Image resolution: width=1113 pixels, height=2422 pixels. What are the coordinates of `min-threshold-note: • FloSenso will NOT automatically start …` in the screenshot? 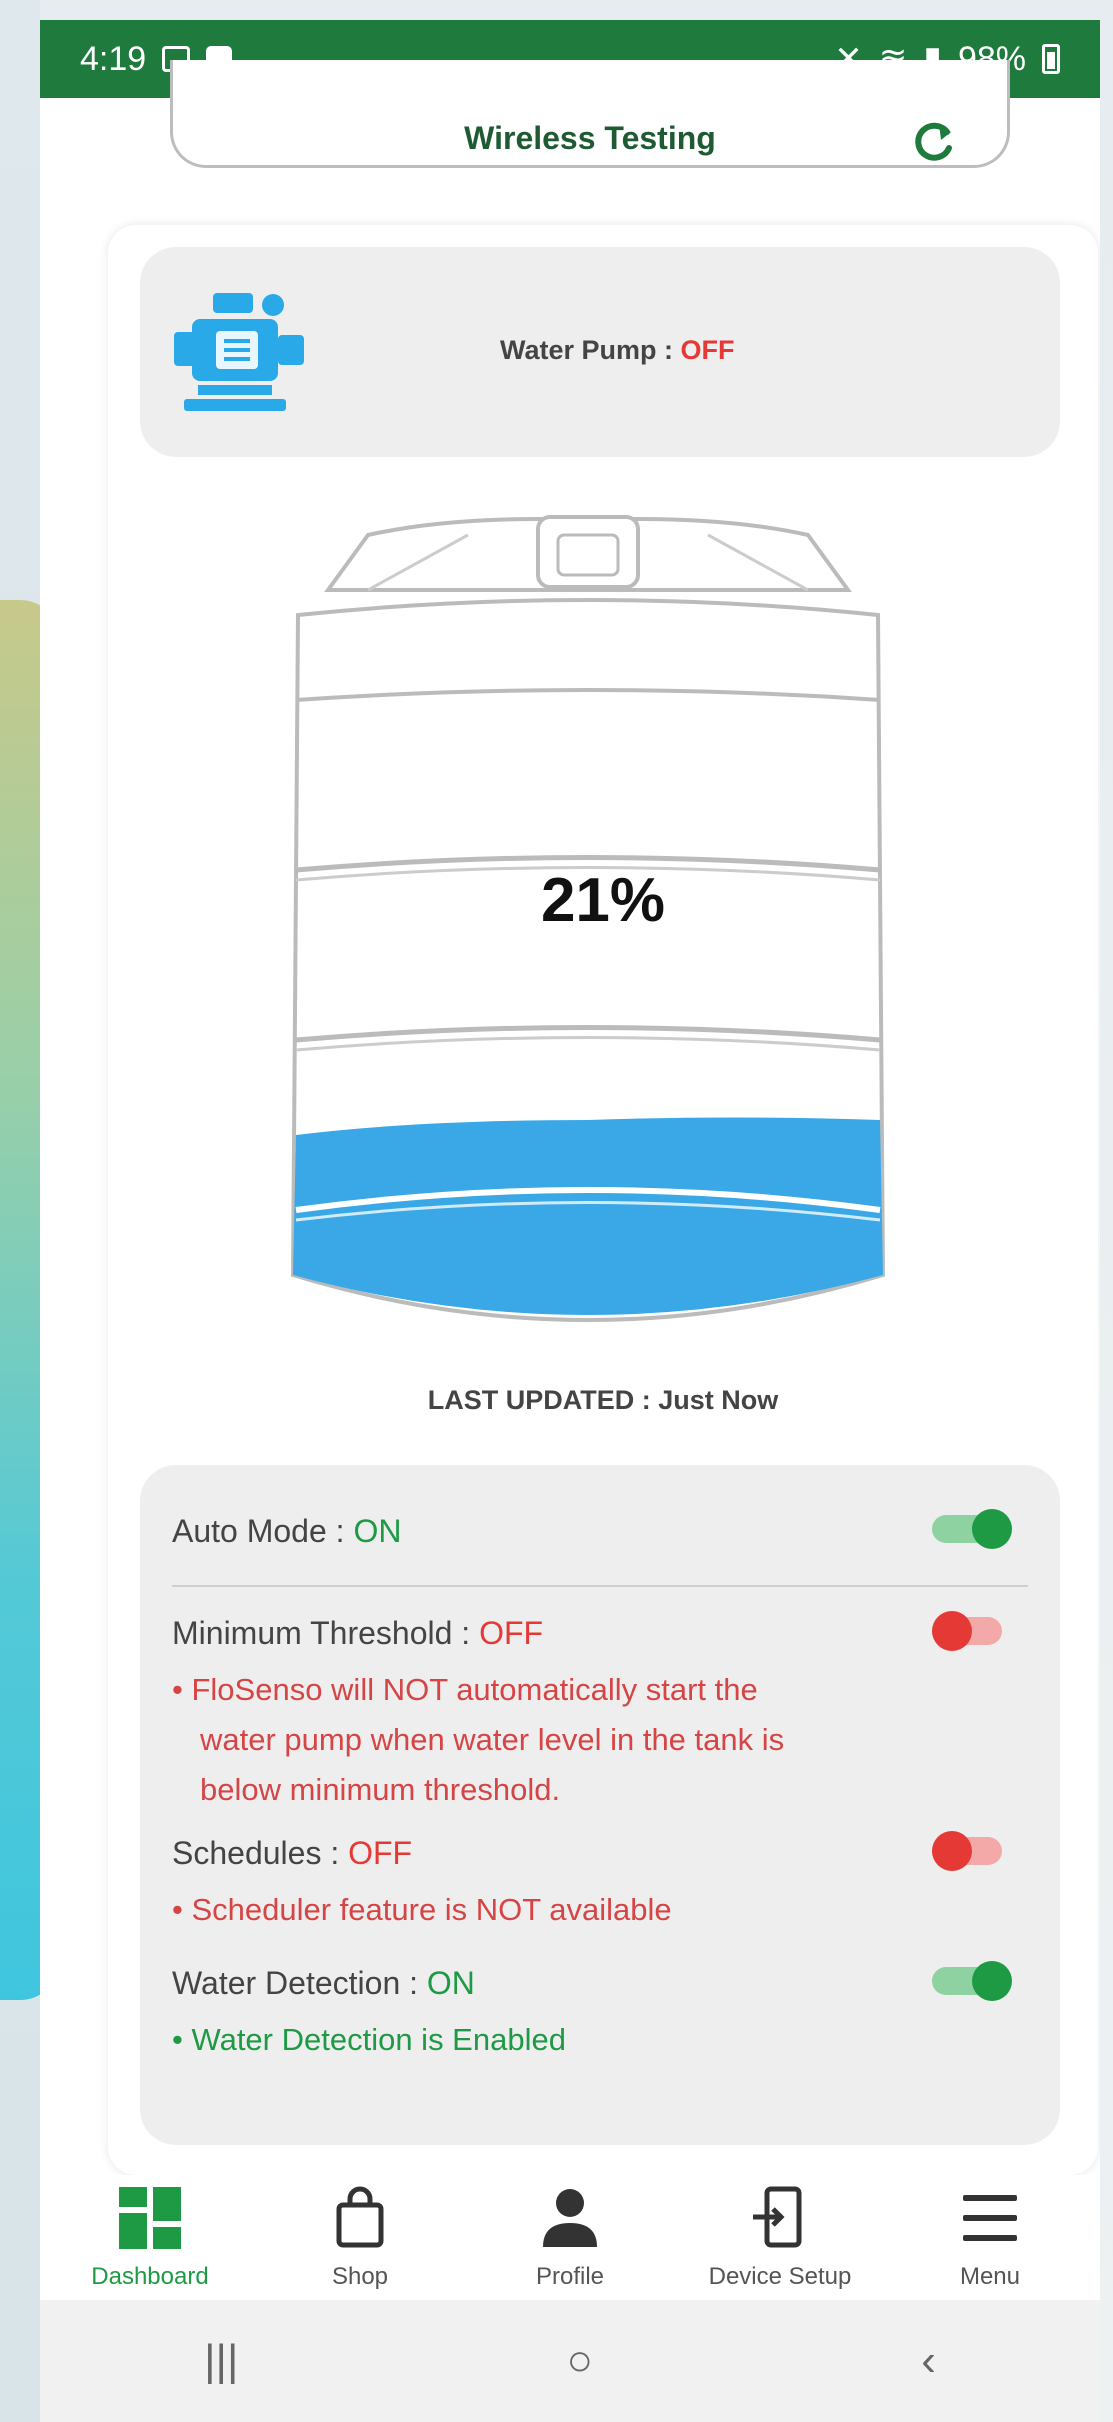 It's located at (478, 1740).